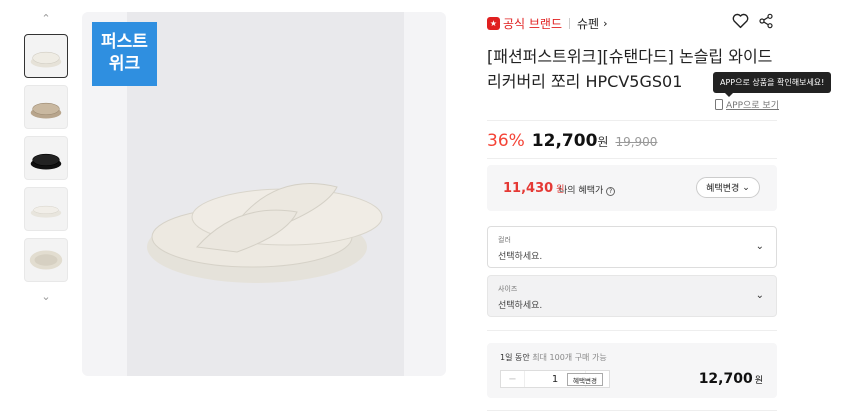  I want to click on app-view-link: APP으로 보기, so click(747, 104).